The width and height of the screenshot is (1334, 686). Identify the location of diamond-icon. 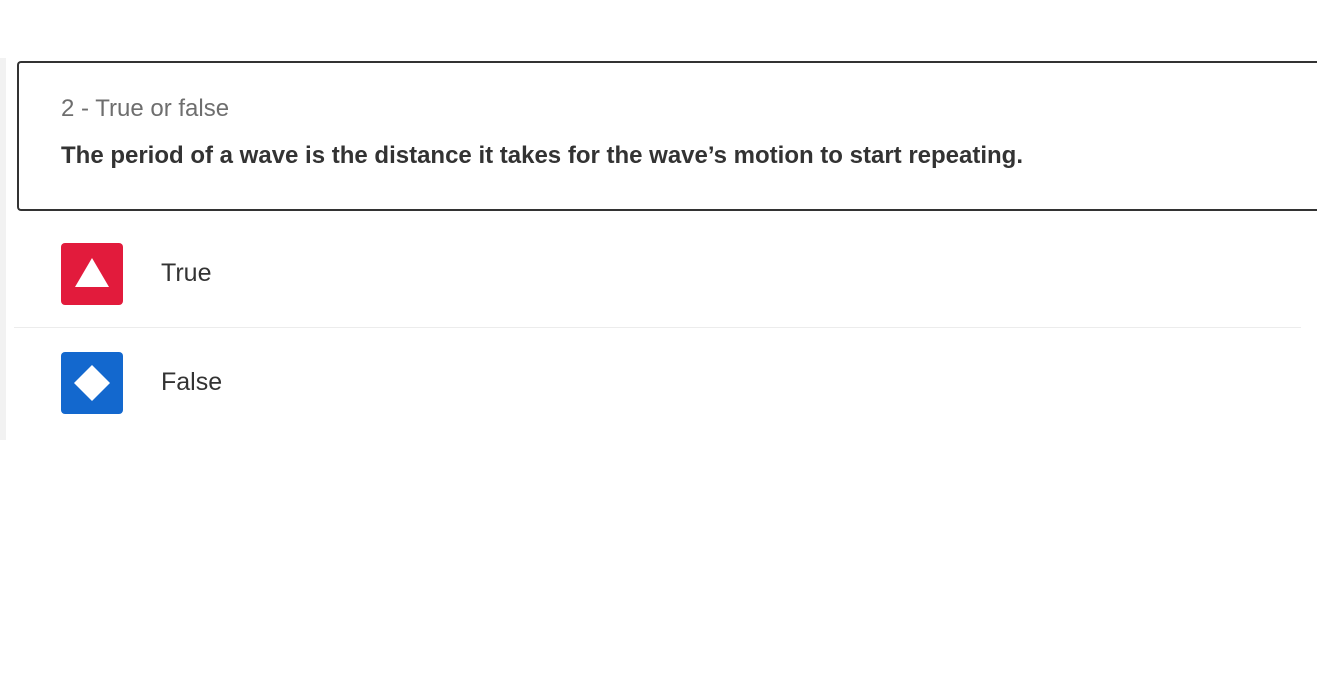
(92, 383).